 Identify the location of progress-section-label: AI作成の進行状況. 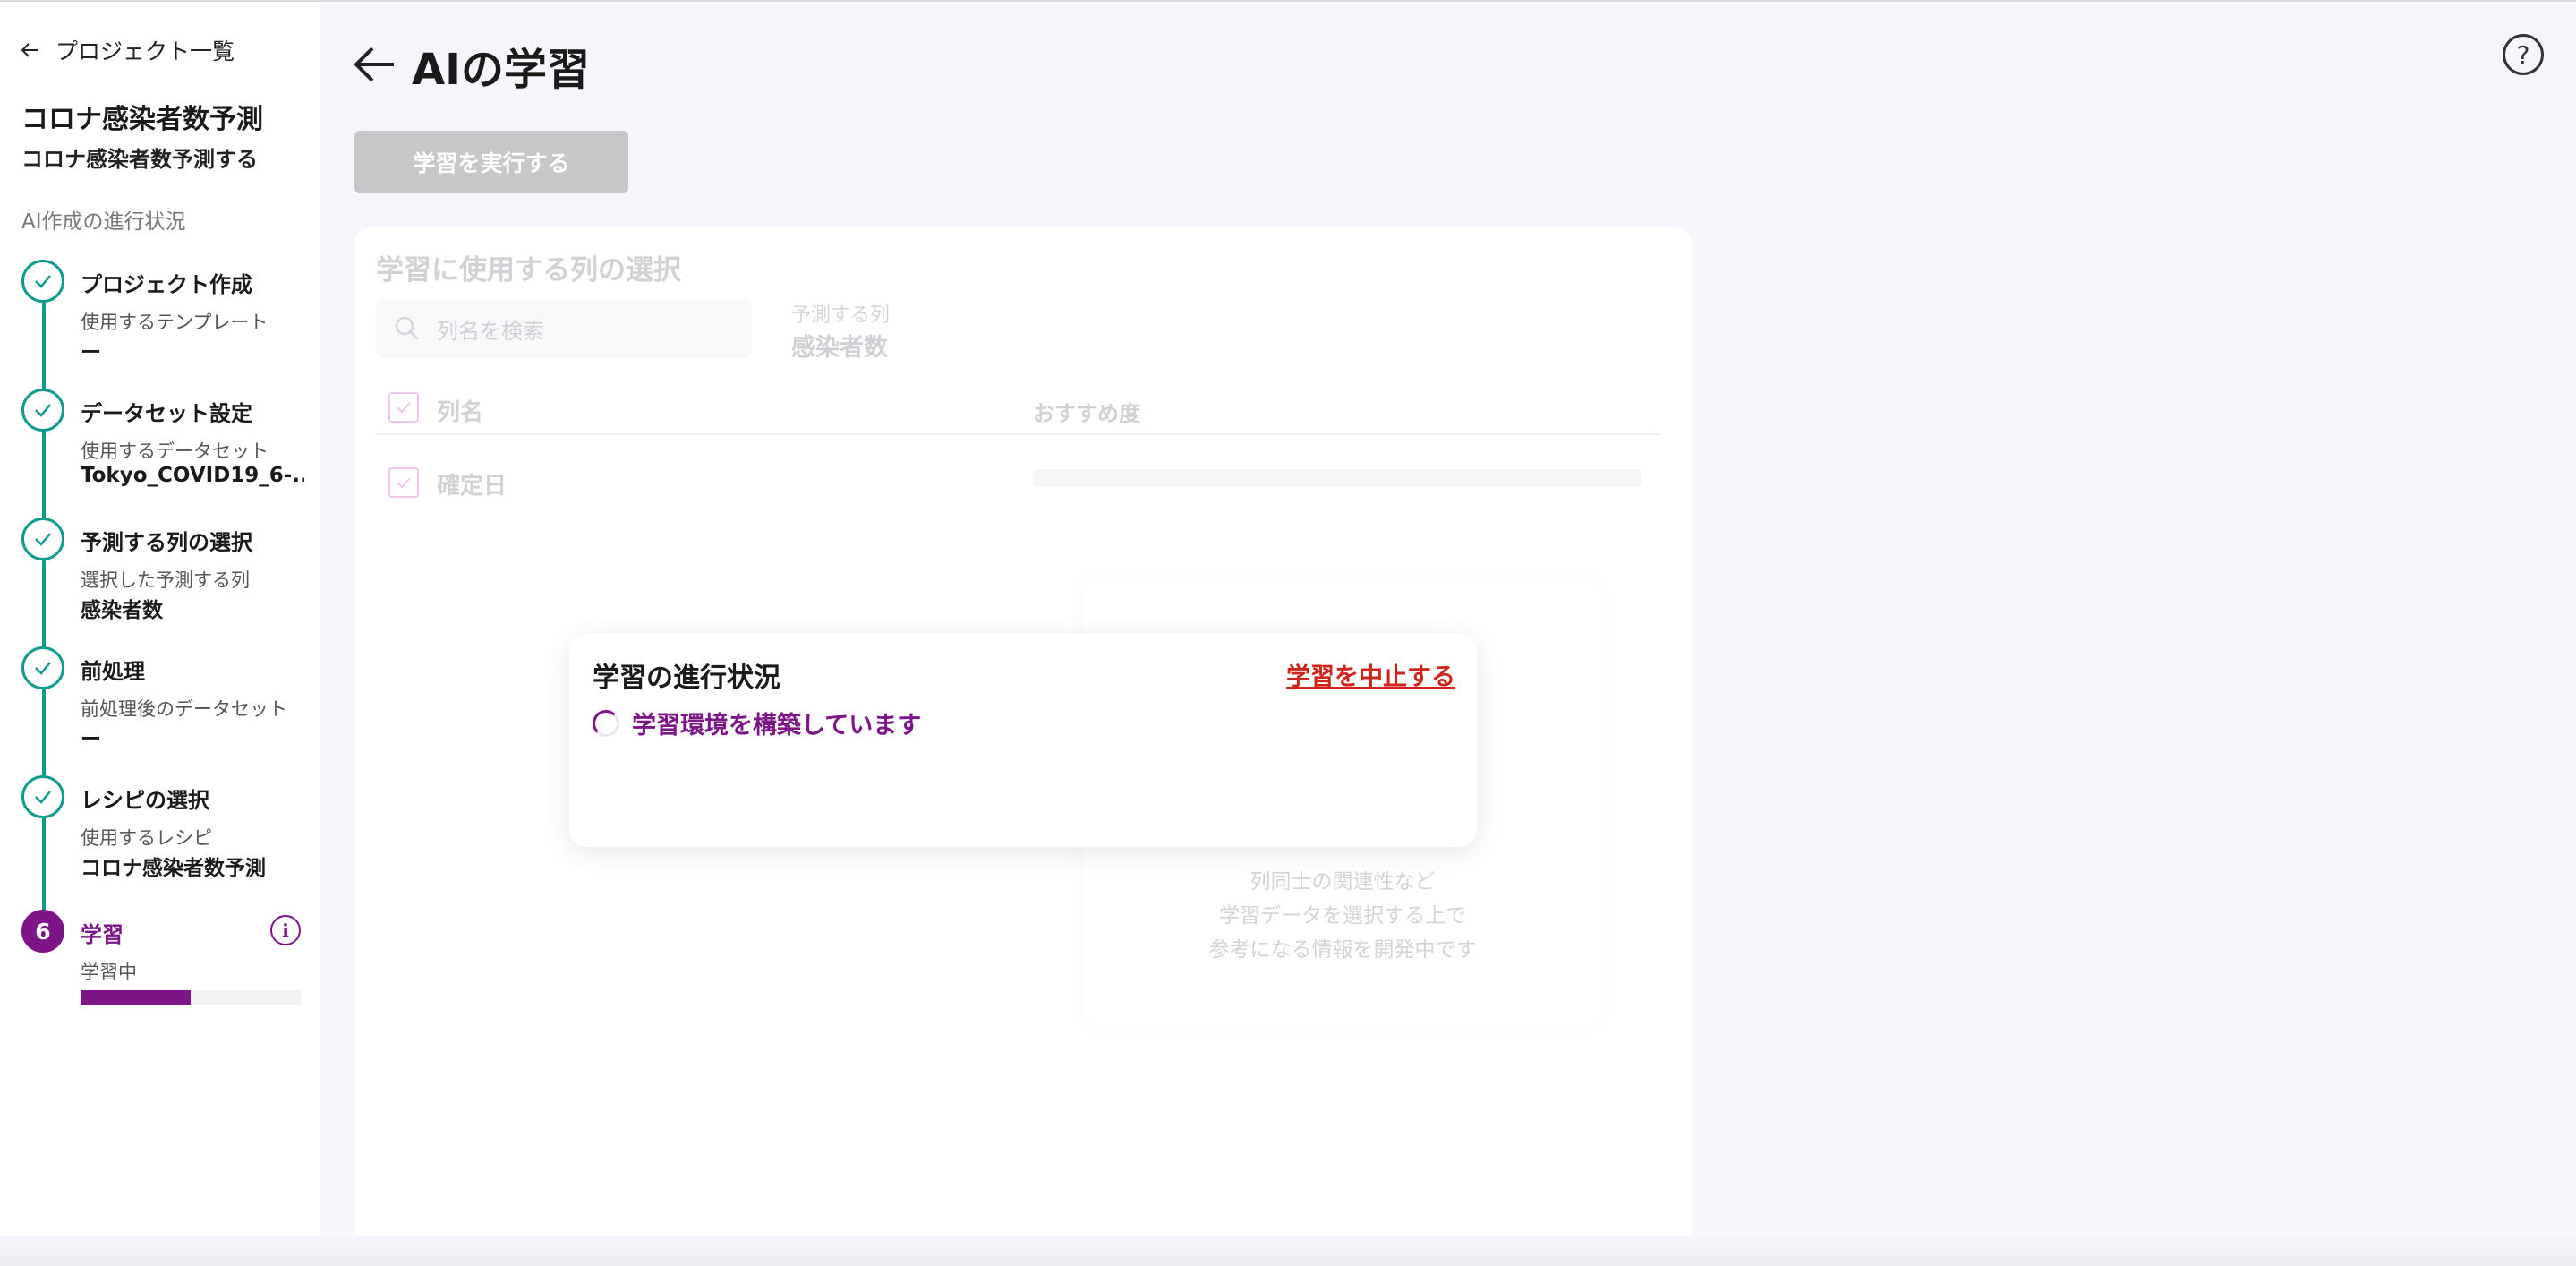
(103, 222).